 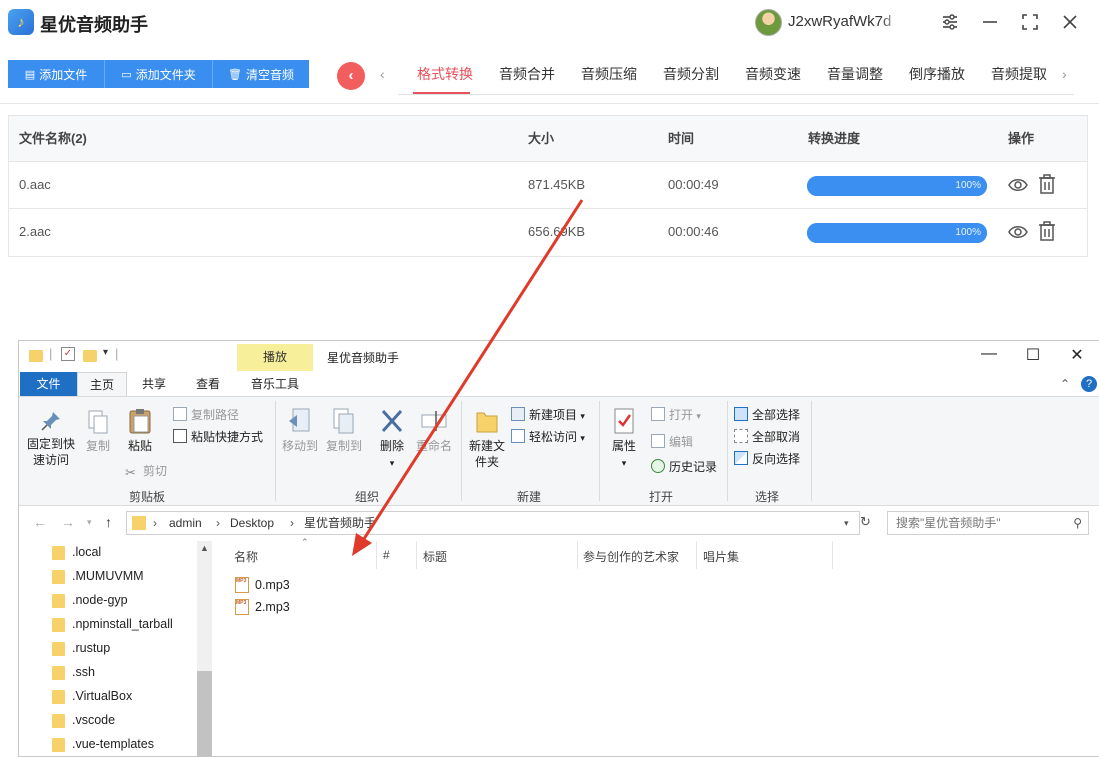 I want to click on copy-to-button: 复制到, so click(x=344, y=430).